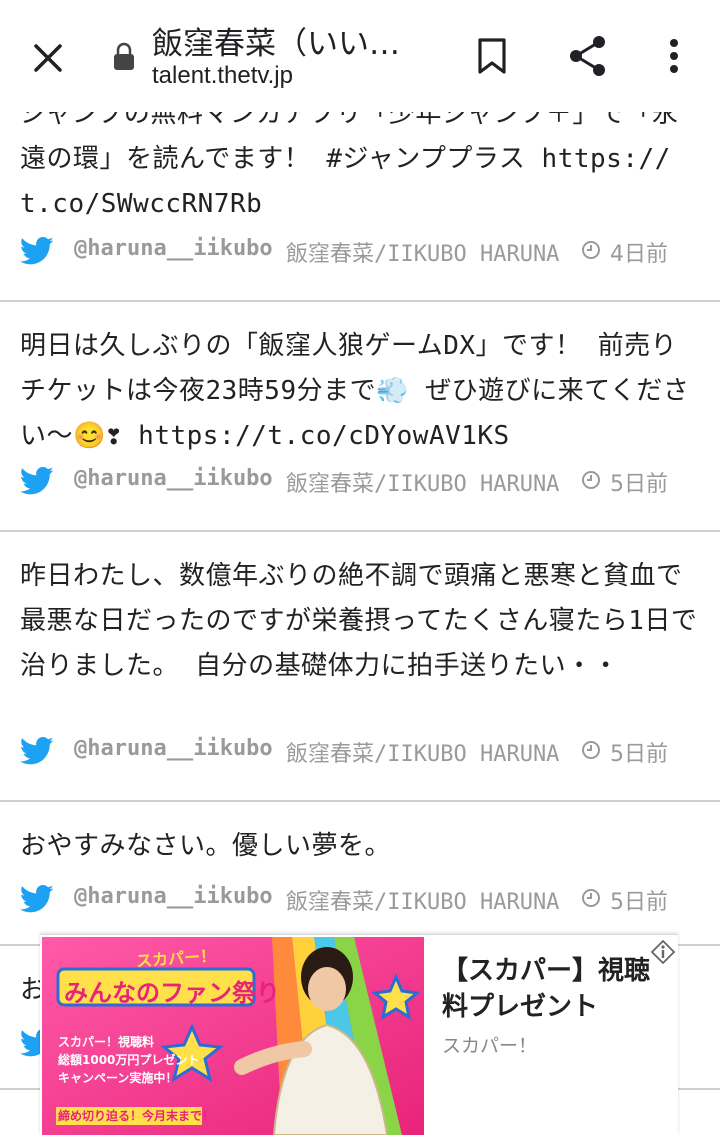  I want to click on share-icon, so click(587, 56).